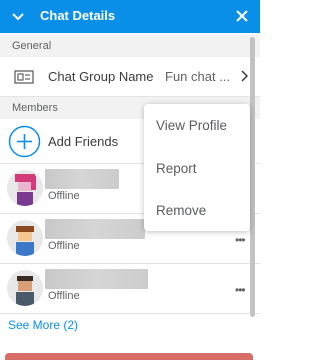 The height and width of the screenshot is (360, 320). Describe the element at coordinates (83, 141) in the screenshot. I see `add-friends-label: Add Friends` at that location.